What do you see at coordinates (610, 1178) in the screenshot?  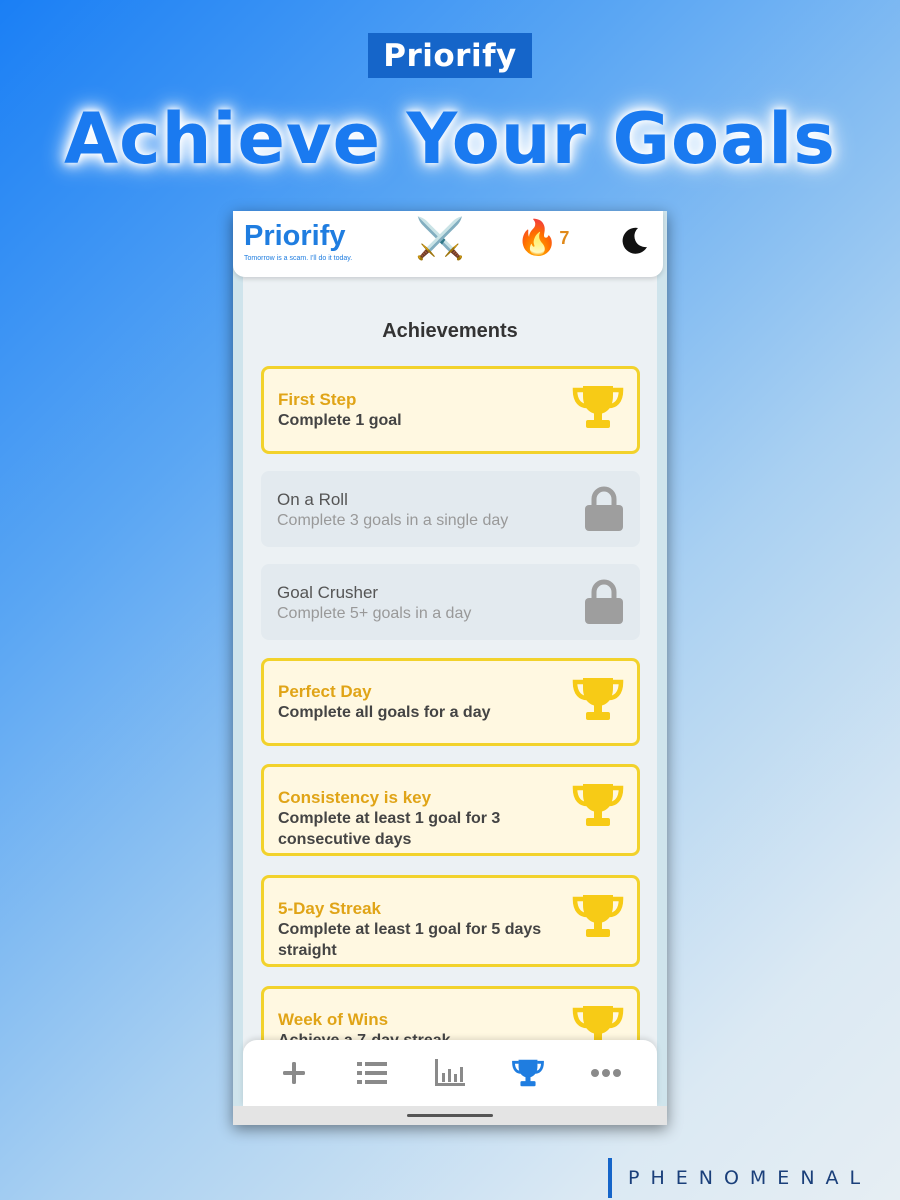 I see `footer-divider` at bounding box center [610, 1178].